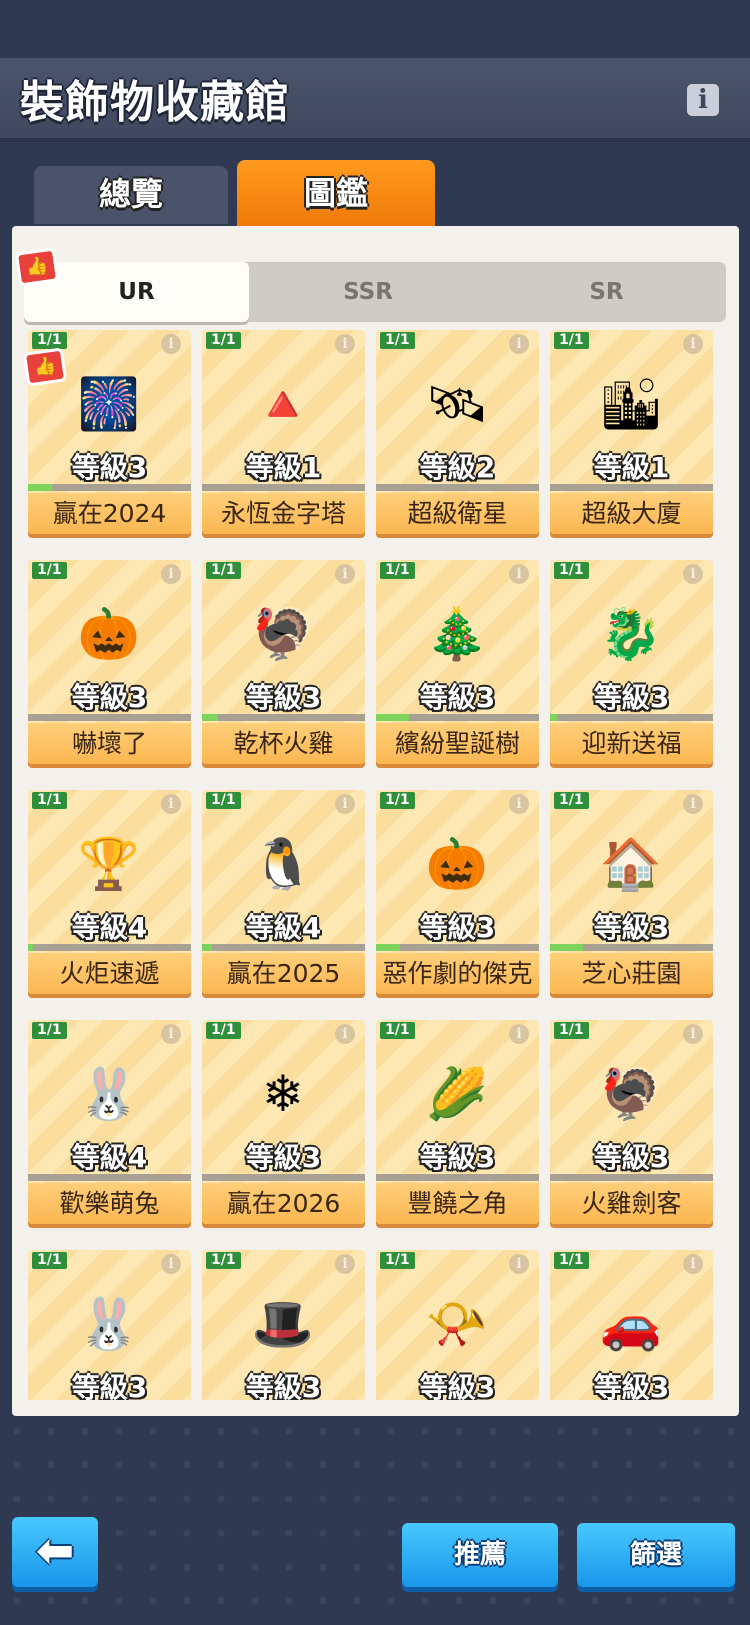  I want to click on decoration-name: 火雞劍客, so click(631, 1203).